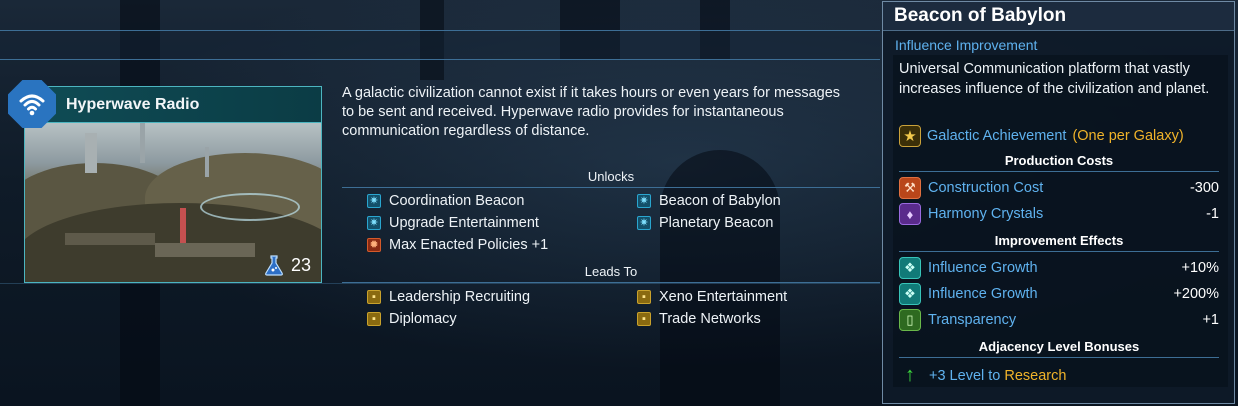  I want to click on unlock-item: ✹ Max Enacted Policies +1, so click(457, 245).